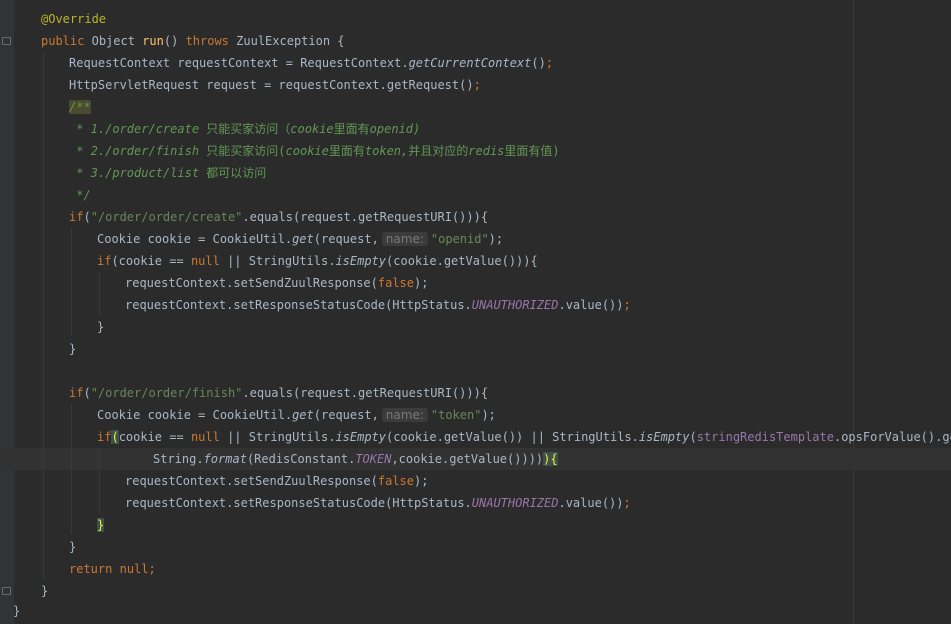  Describe the element at coordinates (72, 349) in the screenshot. I see `code-line-16: }` at that location.